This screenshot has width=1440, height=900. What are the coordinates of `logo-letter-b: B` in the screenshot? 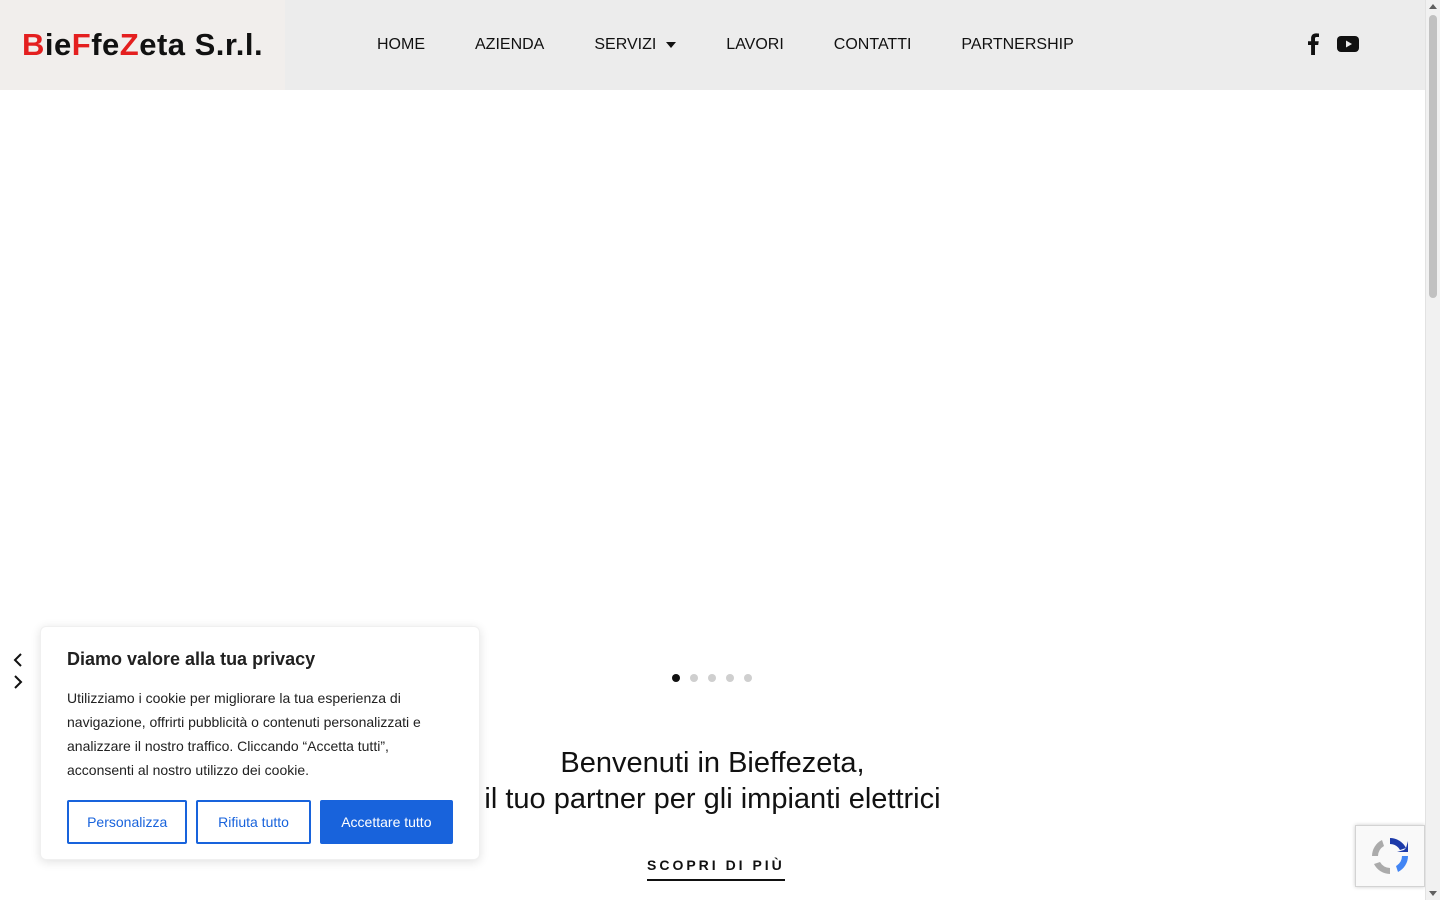 It's located at (33, 44).